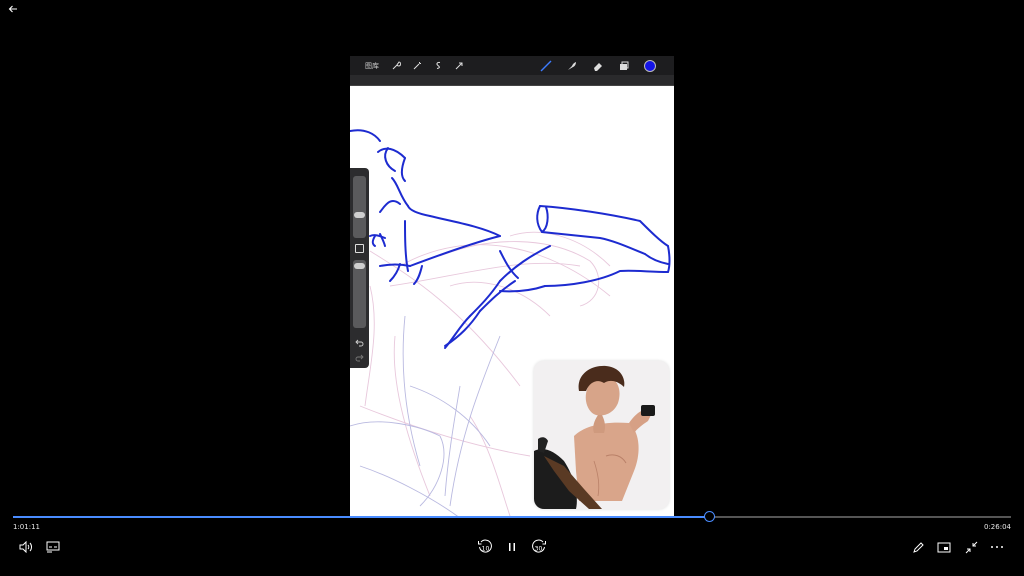 Image resolution: width=1024 pixels, height=576 pixels. What do you see at coordinates (539, 549) in the screenshot?
I see `skip-forward-seconds: 30` at bounding box center [539, 549].